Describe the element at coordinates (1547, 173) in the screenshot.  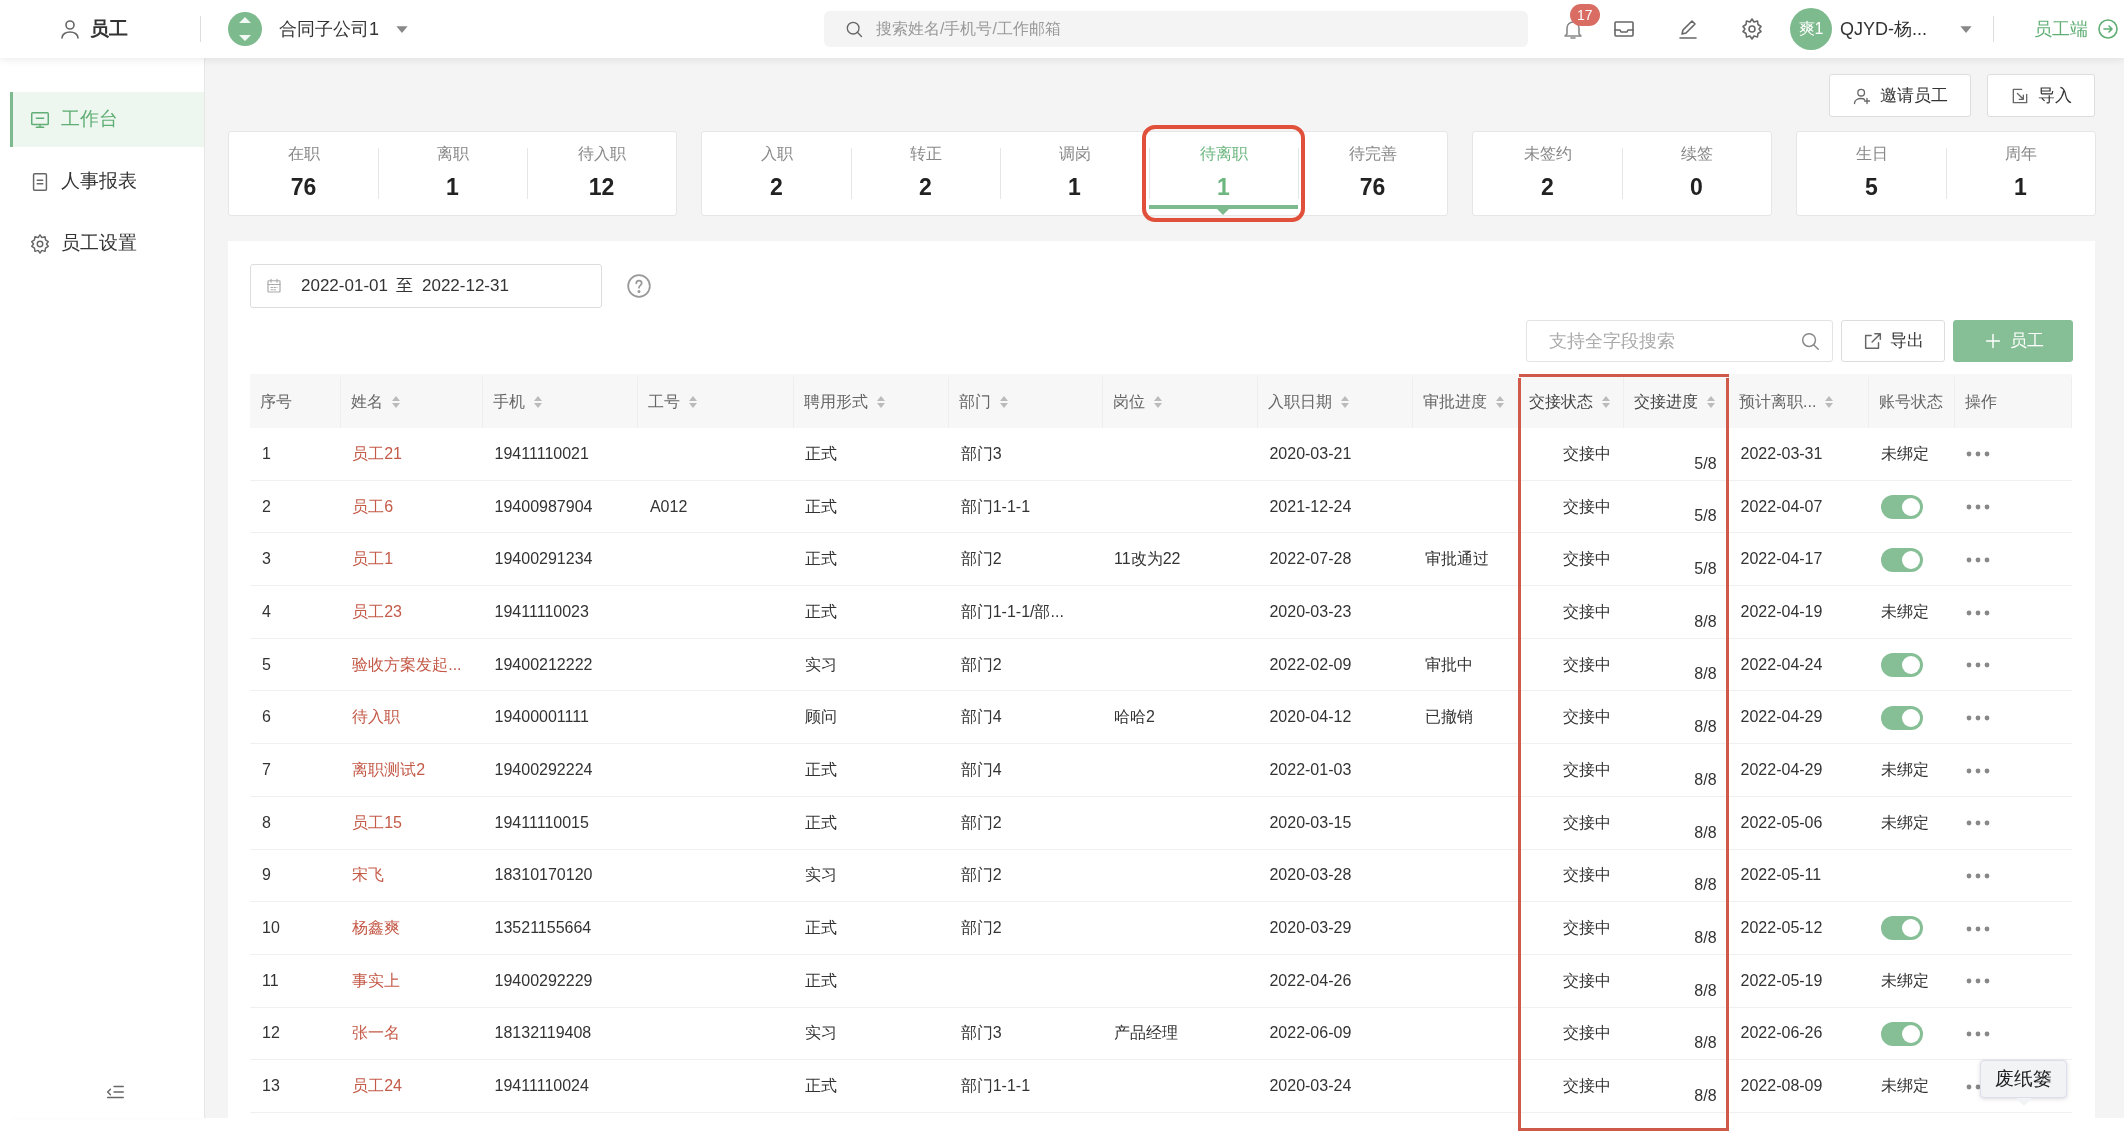
I see `stat-tab: 未签约 2` at that location.